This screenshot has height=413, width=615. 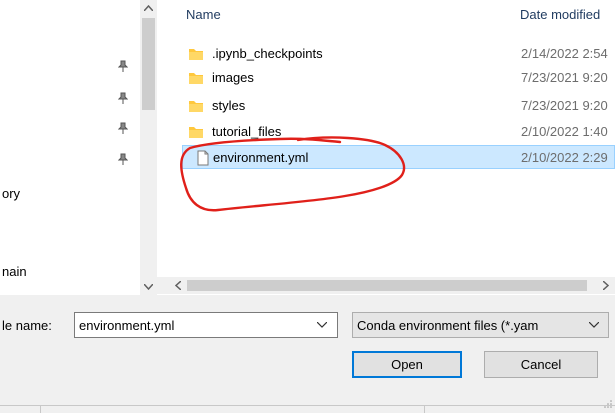 What do you see at coordinates (564, 53) in the screenshot?
I see `file-date: 2/14/2022 2:54` at bounding box center [564, 53].